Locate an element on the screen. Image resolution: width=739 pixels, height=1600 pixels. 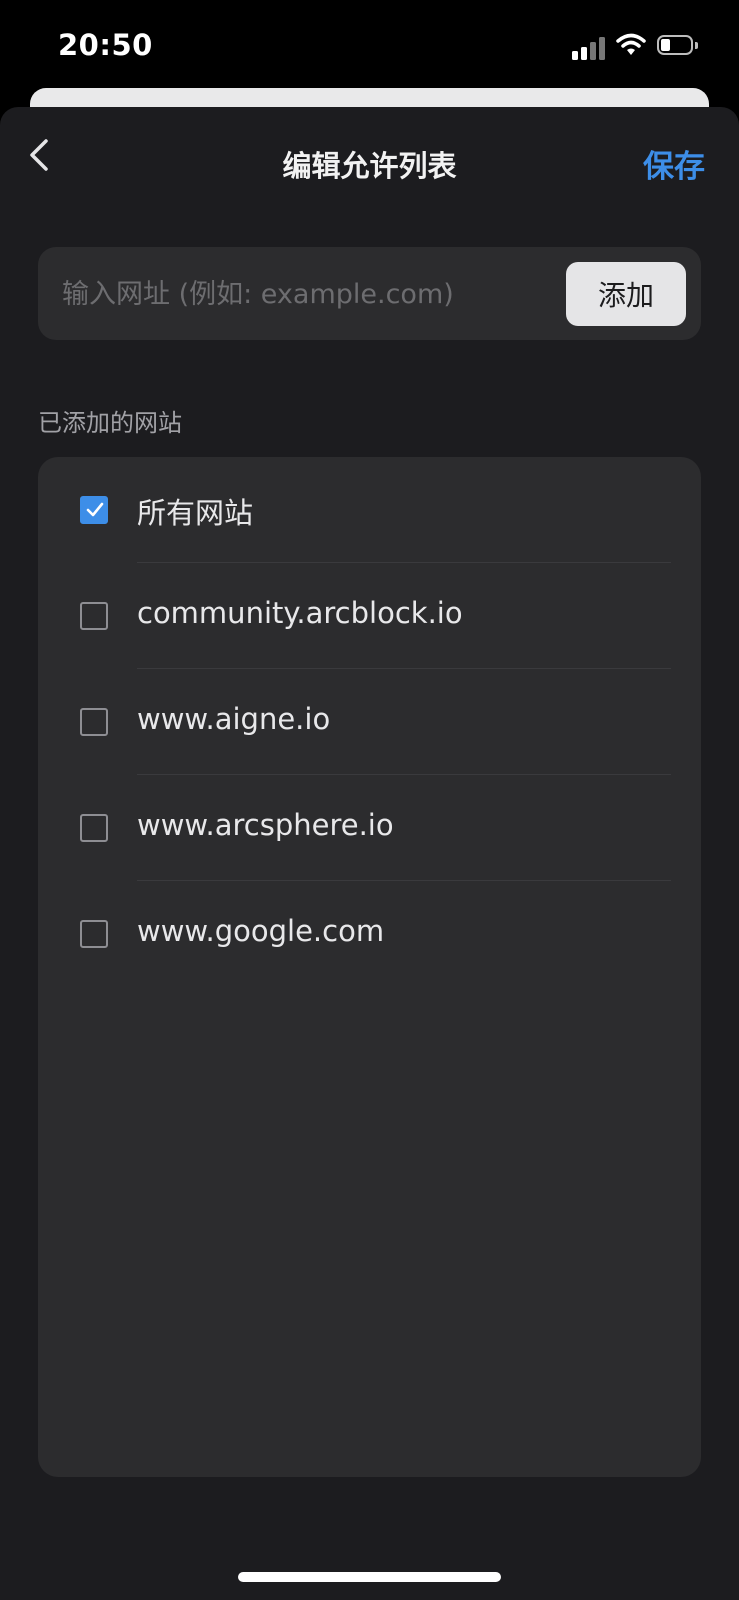
section-label: 已添加的网站 is located at coordinates (110, 423).